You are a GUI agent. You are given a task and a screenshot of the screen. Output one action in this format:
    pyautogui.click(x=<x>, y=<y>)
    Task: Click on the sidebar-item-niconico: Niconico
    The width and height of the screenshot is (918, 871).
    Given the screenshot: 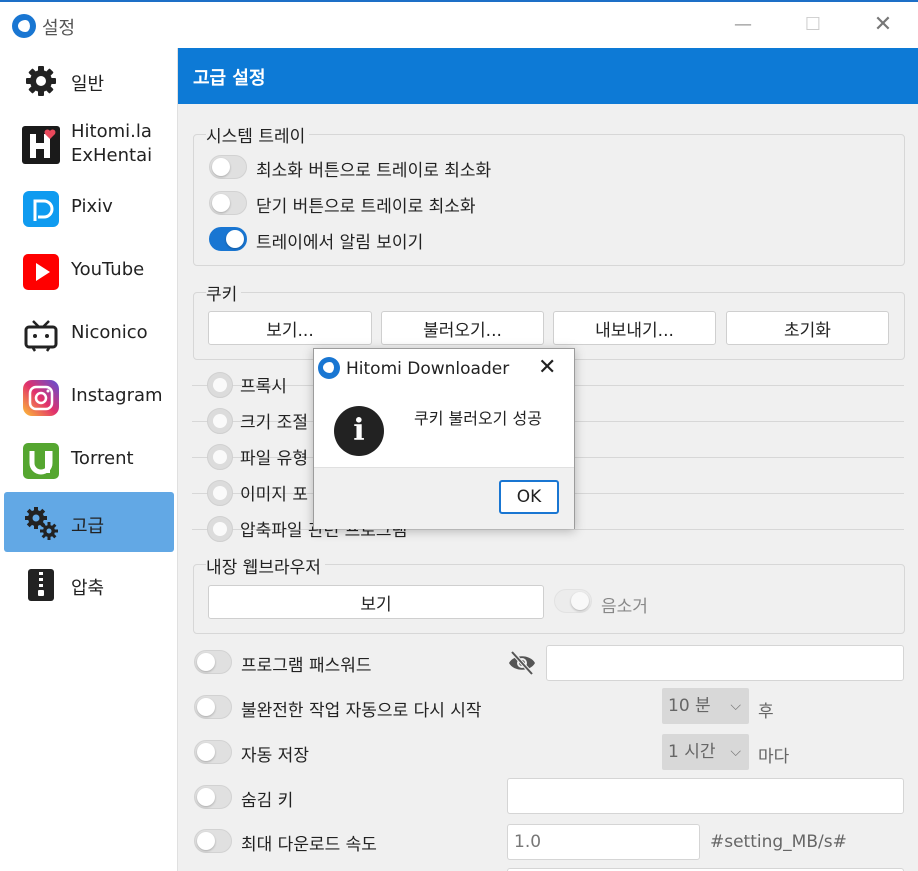 What is the action you would take?
    pyautogui.click(x=89, y=334)
    